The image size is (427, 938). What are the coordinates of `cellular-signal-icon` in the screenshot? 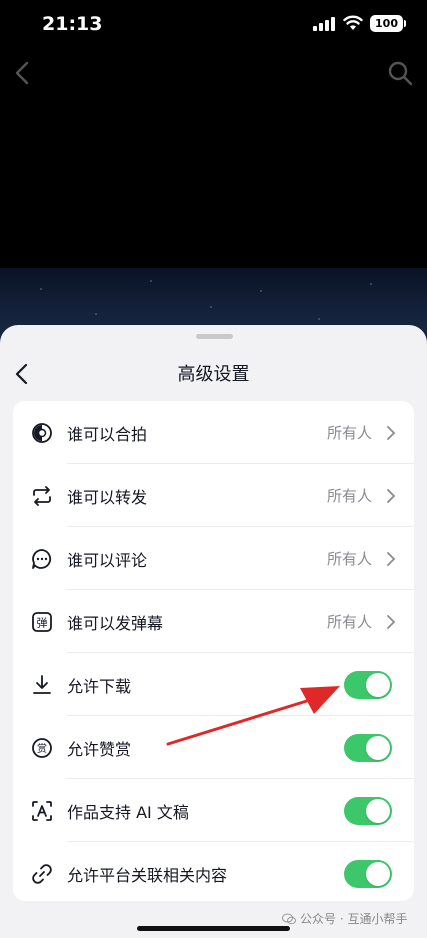 It's located at (324, 24).